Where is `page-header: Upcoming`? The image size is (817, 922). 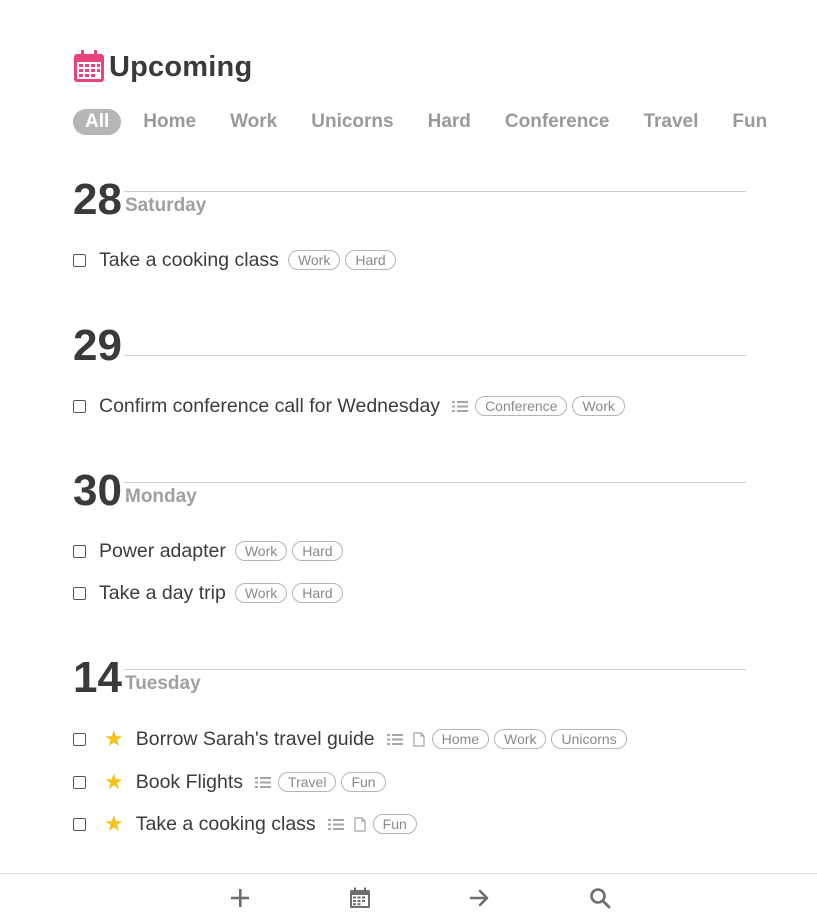 page-header: Upcoming is located at coordinates (162, 67).